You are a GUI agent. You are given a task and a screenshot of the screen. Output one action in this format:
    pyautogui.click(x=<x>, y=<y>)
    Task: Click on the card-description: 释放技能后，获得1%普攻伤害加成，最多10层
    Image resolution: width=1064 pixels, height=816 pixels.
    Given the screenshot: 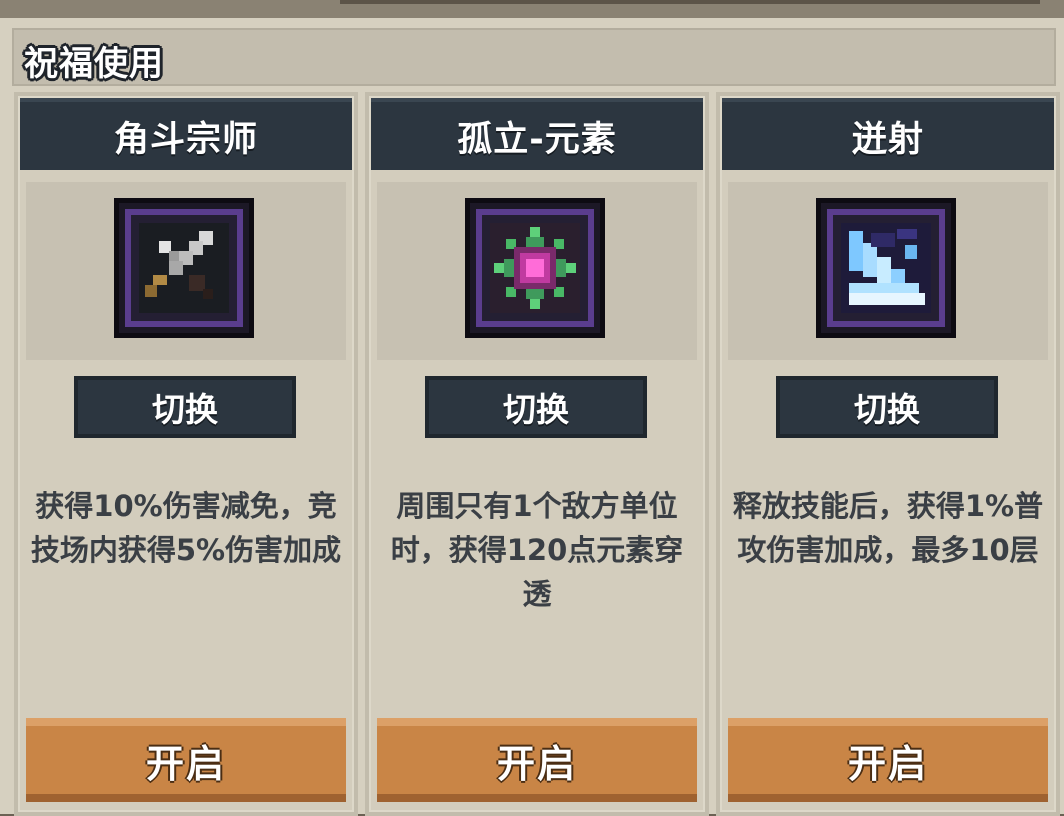 What is the action you would take?
    pyautogui.click(x=888, y=528)
    